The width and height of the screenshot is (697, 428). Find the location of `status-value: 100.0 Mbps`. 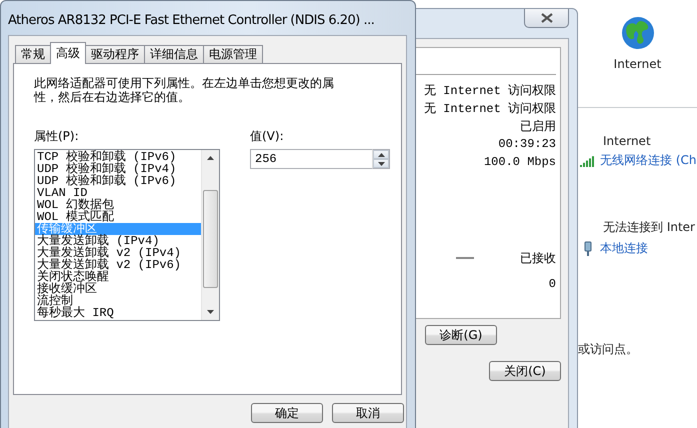

status-value: 100.0 Mbps is located at coordinates (520, 162).